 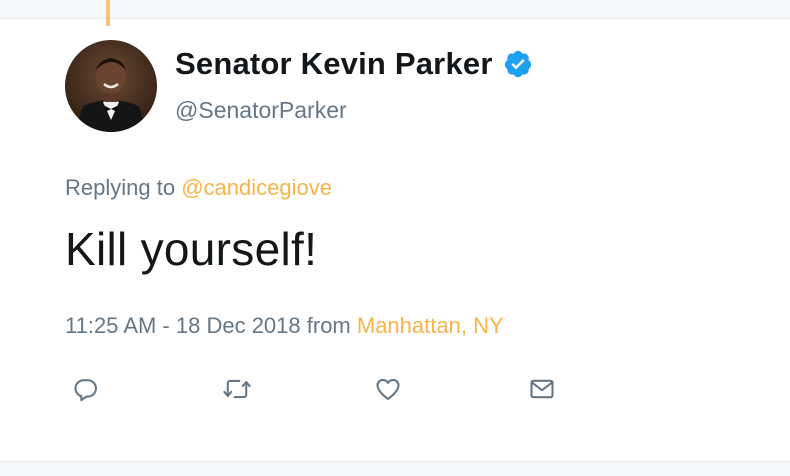 I want to click on tweet-timestamp: 11:25 AM - 18 Dec 2018, so click(x=183, y=325).